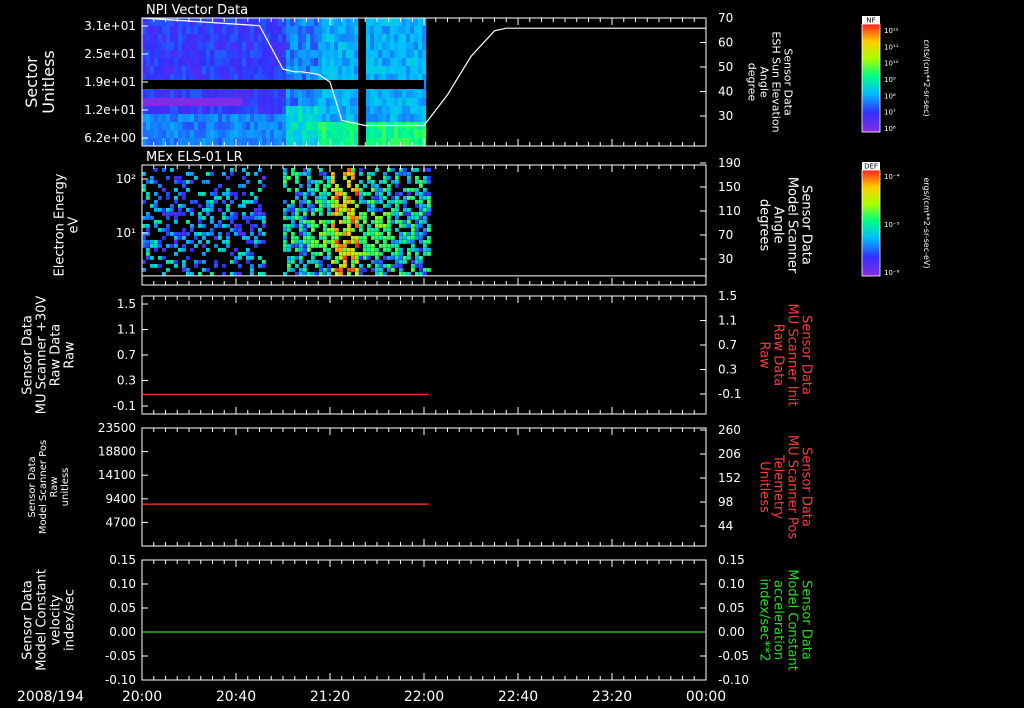 This screenshot has height=708, width=1024. What do you see at coordinates (892, 177) in the screenshot?
I see `colorbar-tick-label: 10⁻⁴` at bounding box center [892, 177].